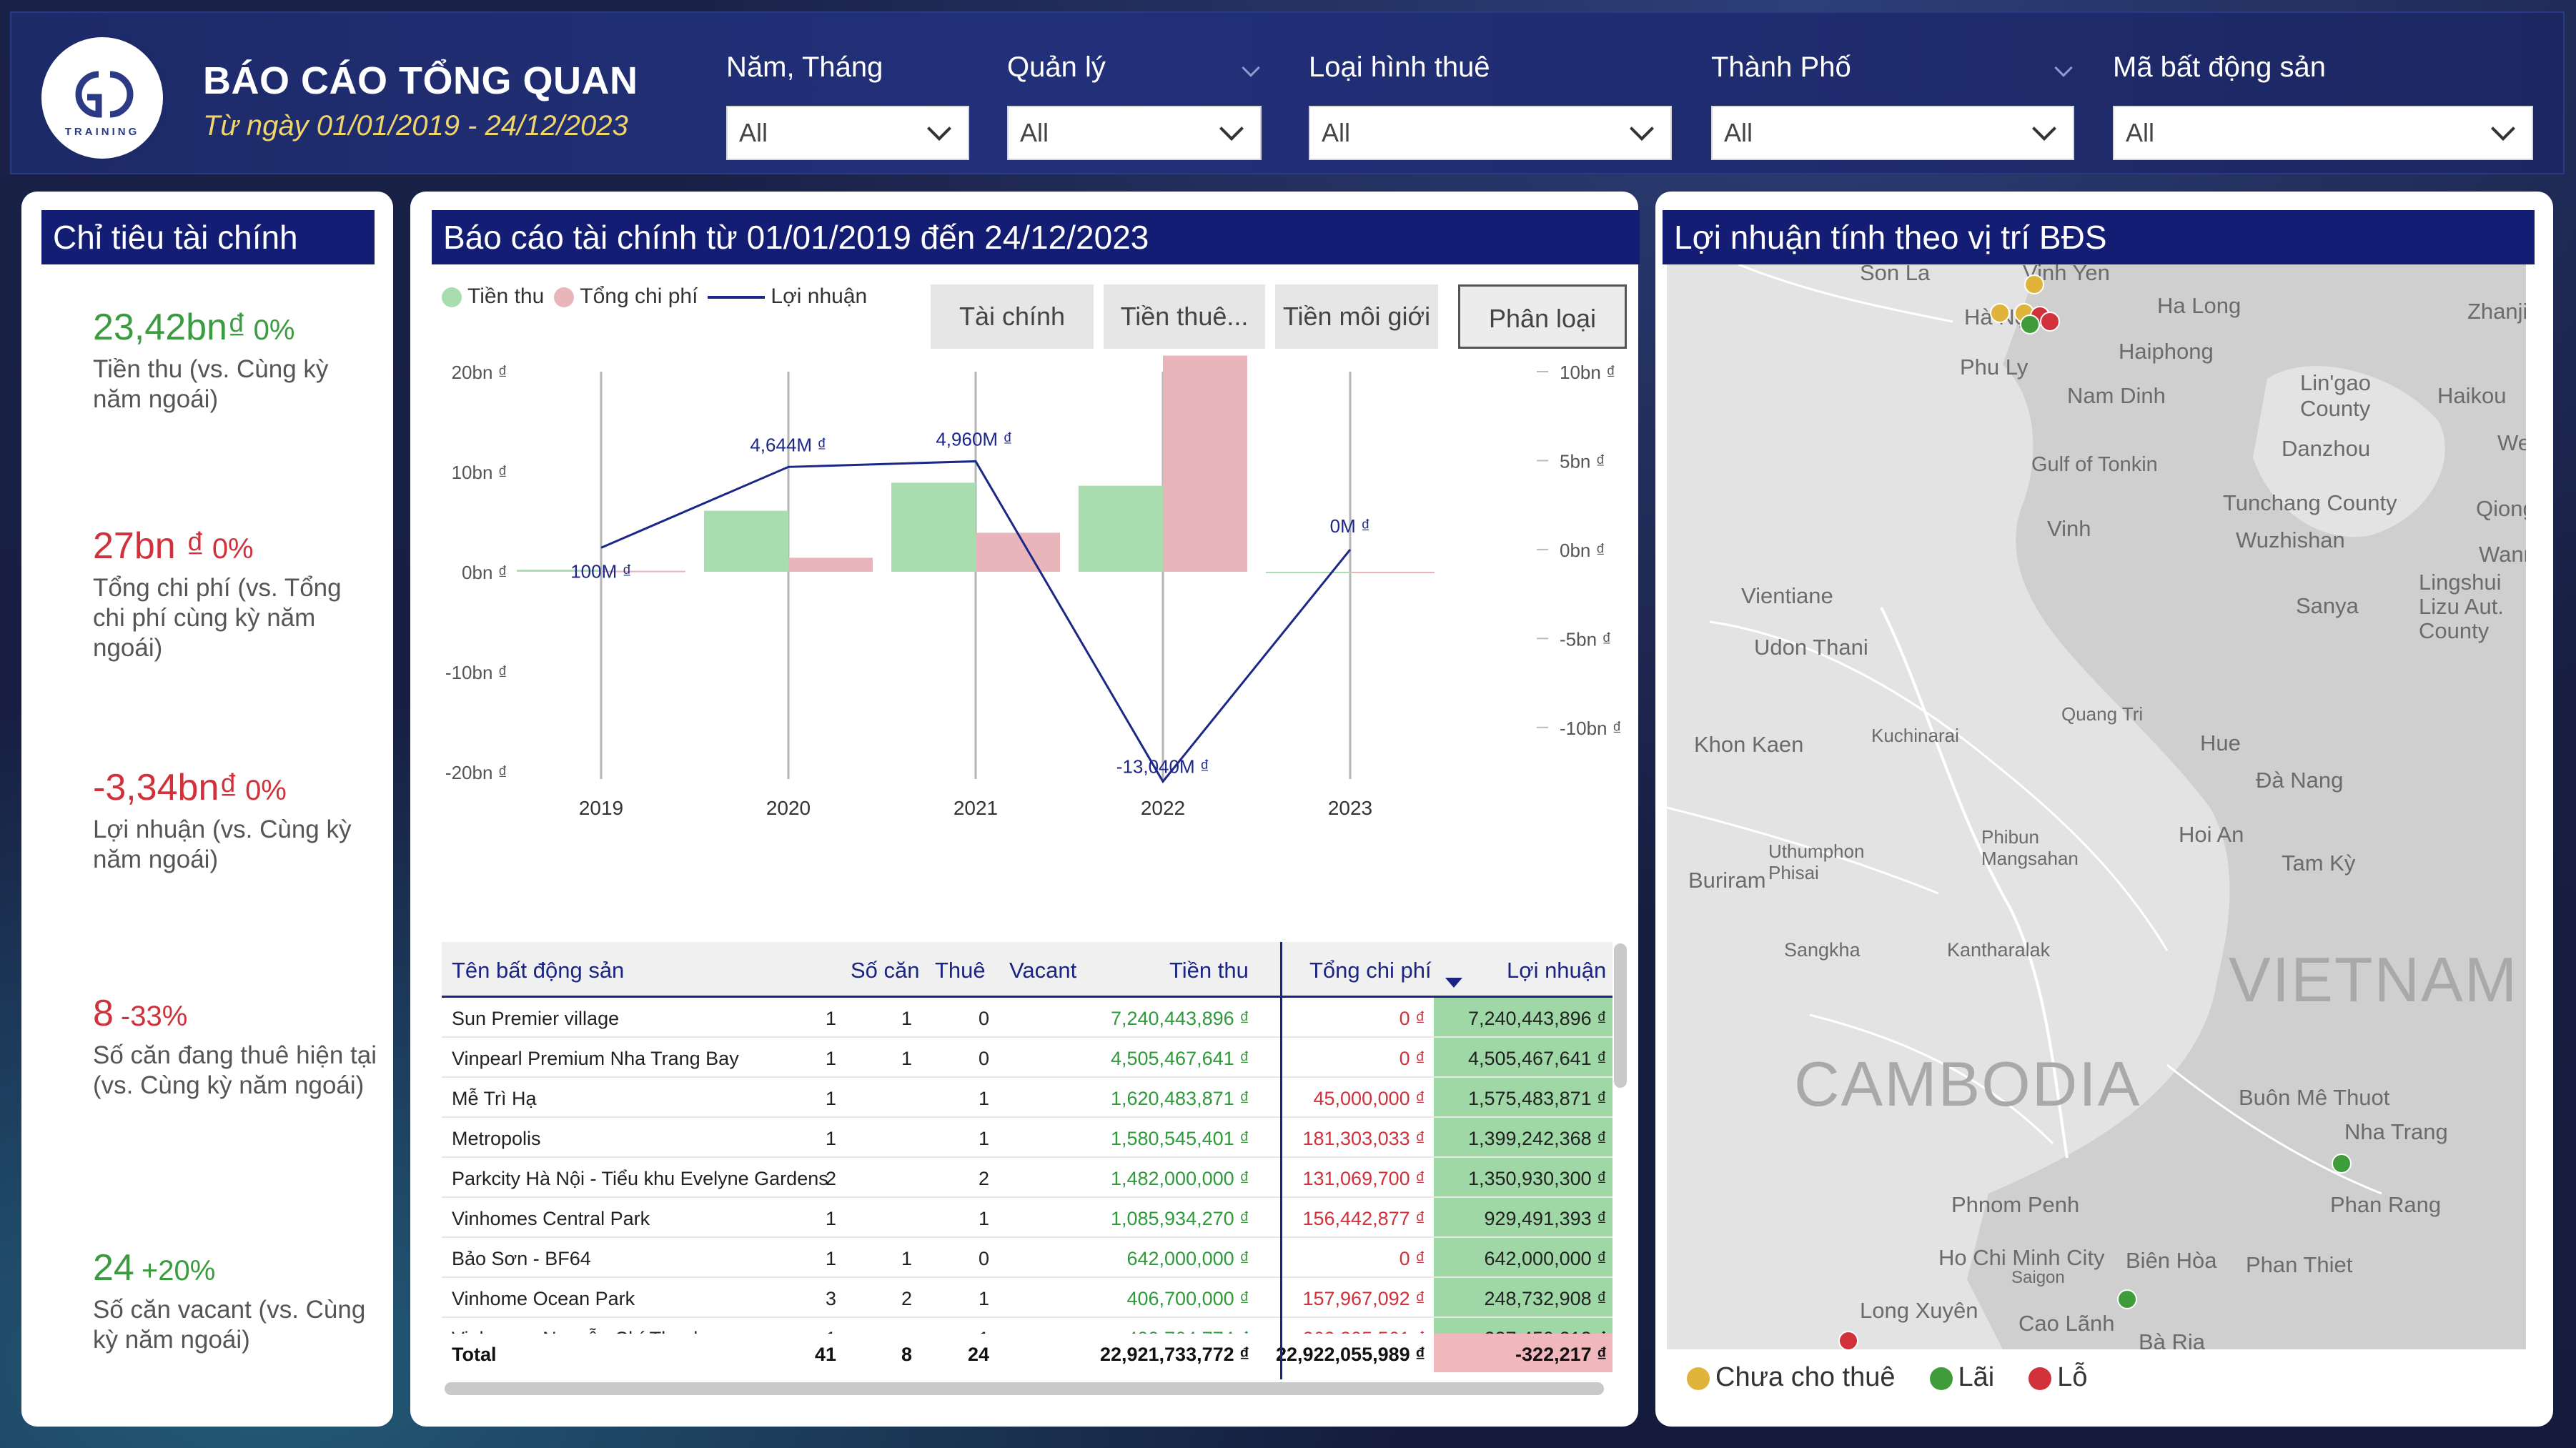 This screenshot has height=1448, width=2576. What do you see at coordinates (984, 1018) in the screenshot?
I see `cell-vacant: 0` at bounding box center [984, 1018].